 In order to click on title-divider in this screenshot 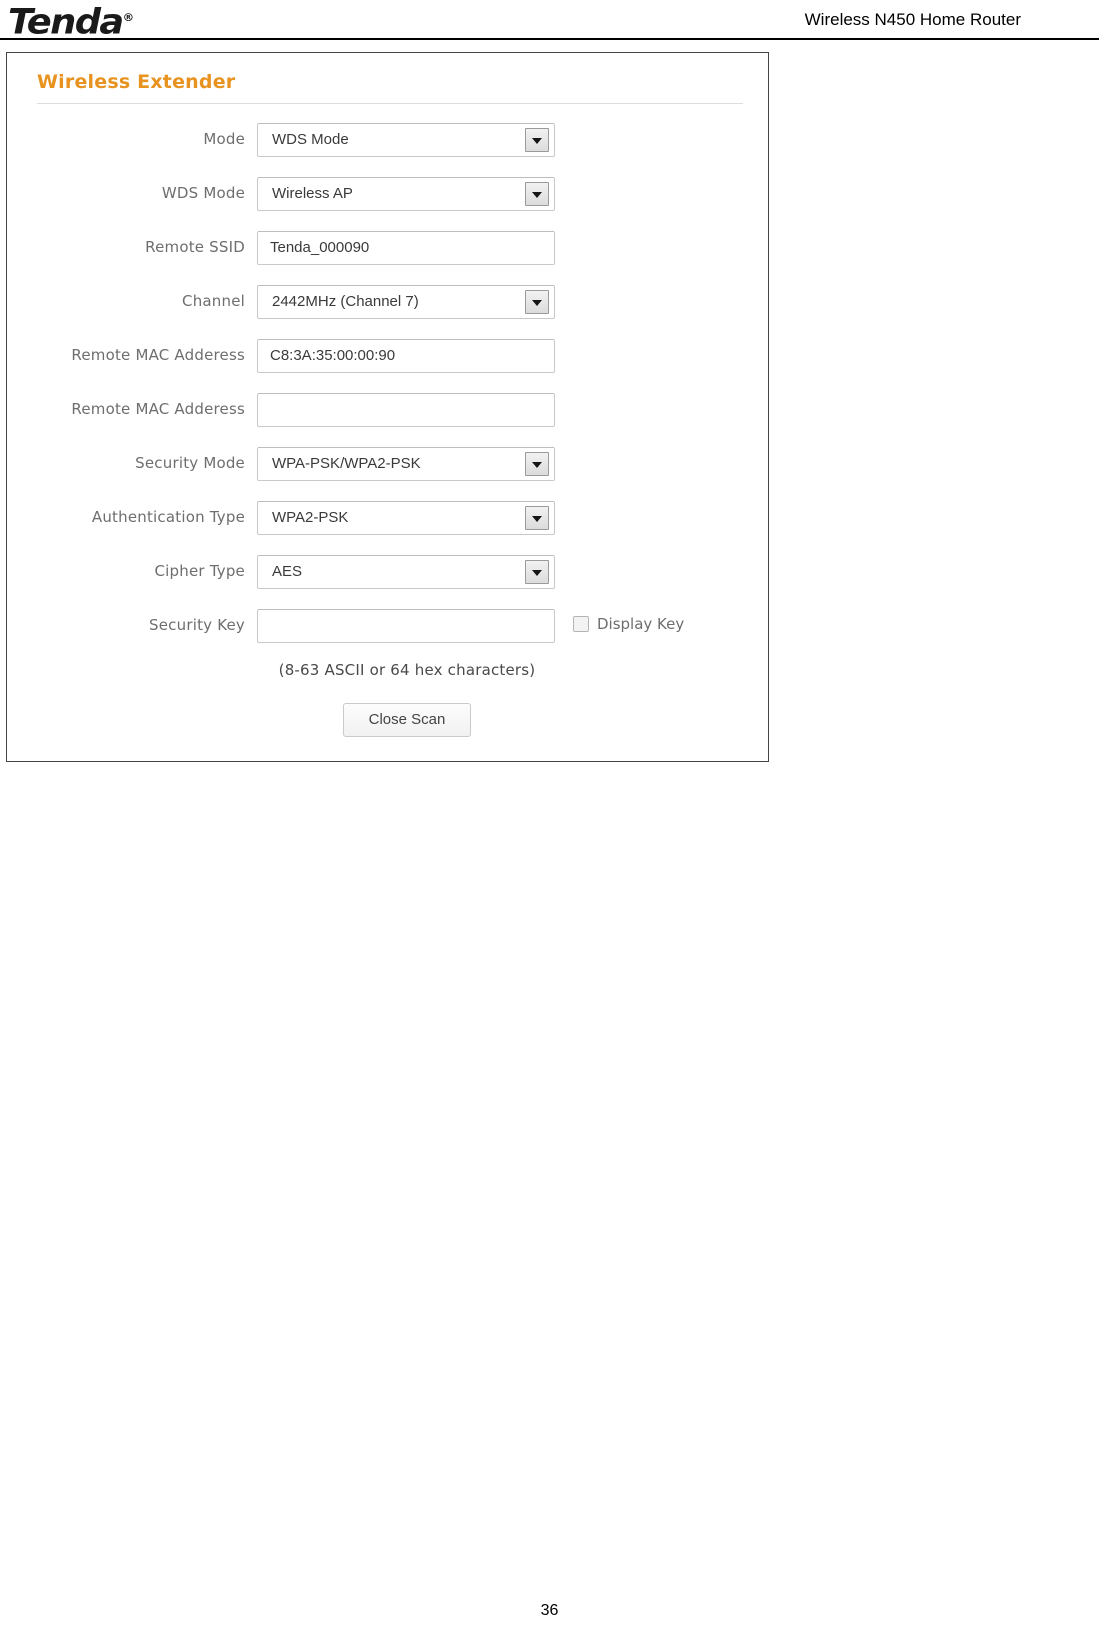, I will do `click(390, 103)`.